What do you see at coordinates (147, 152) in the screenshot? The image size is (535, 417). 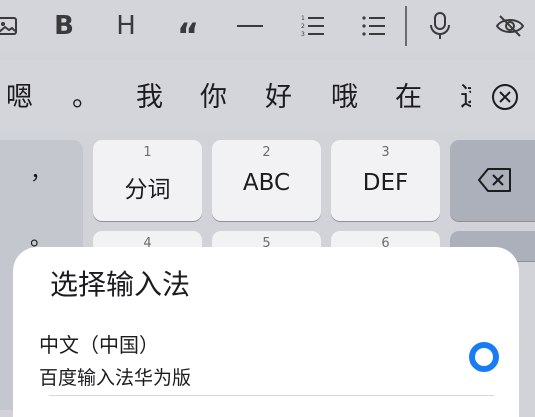 I see `key-number: 1` at bounding box center [147, 152].